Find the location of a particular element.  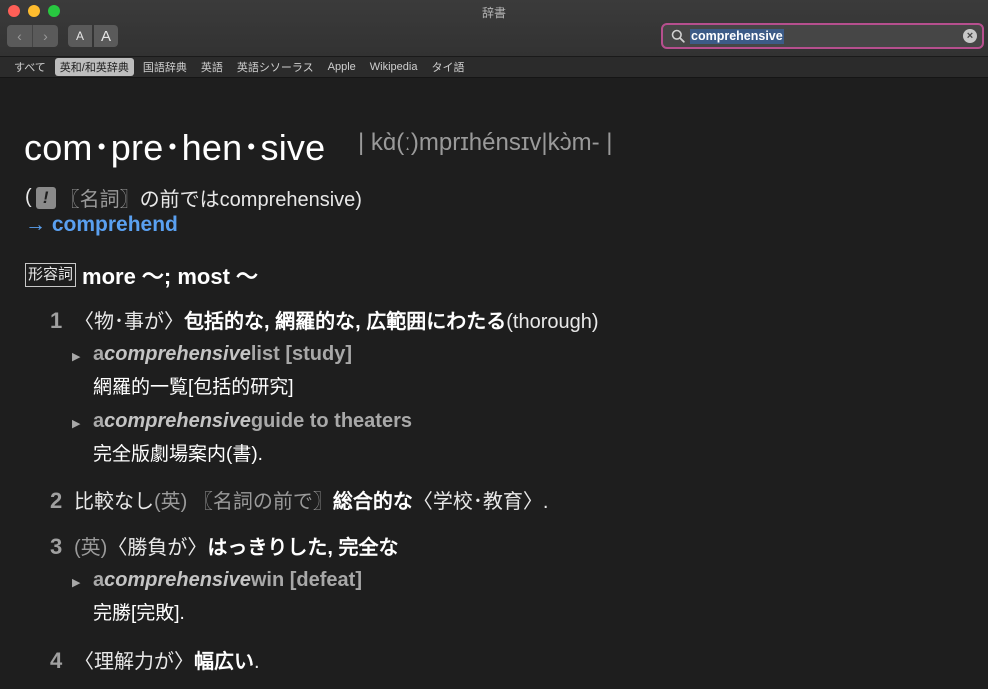

usage-note: ( ! 〖名詞〗 の前ではcomprehensive) is located at coordinates (193, 197).